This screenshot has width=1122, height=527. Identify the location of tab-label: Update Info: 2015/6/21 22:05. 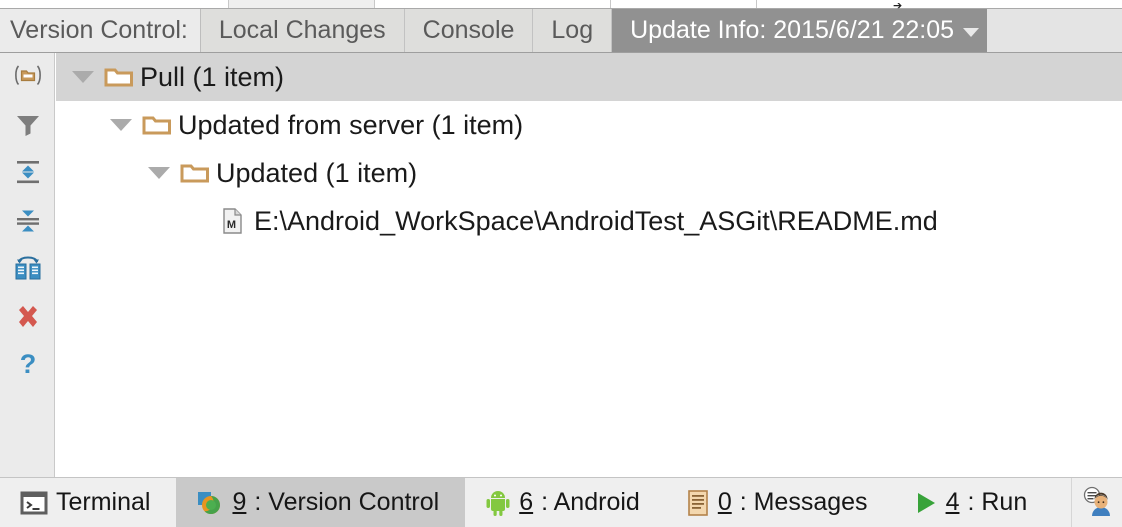
(792, 30).